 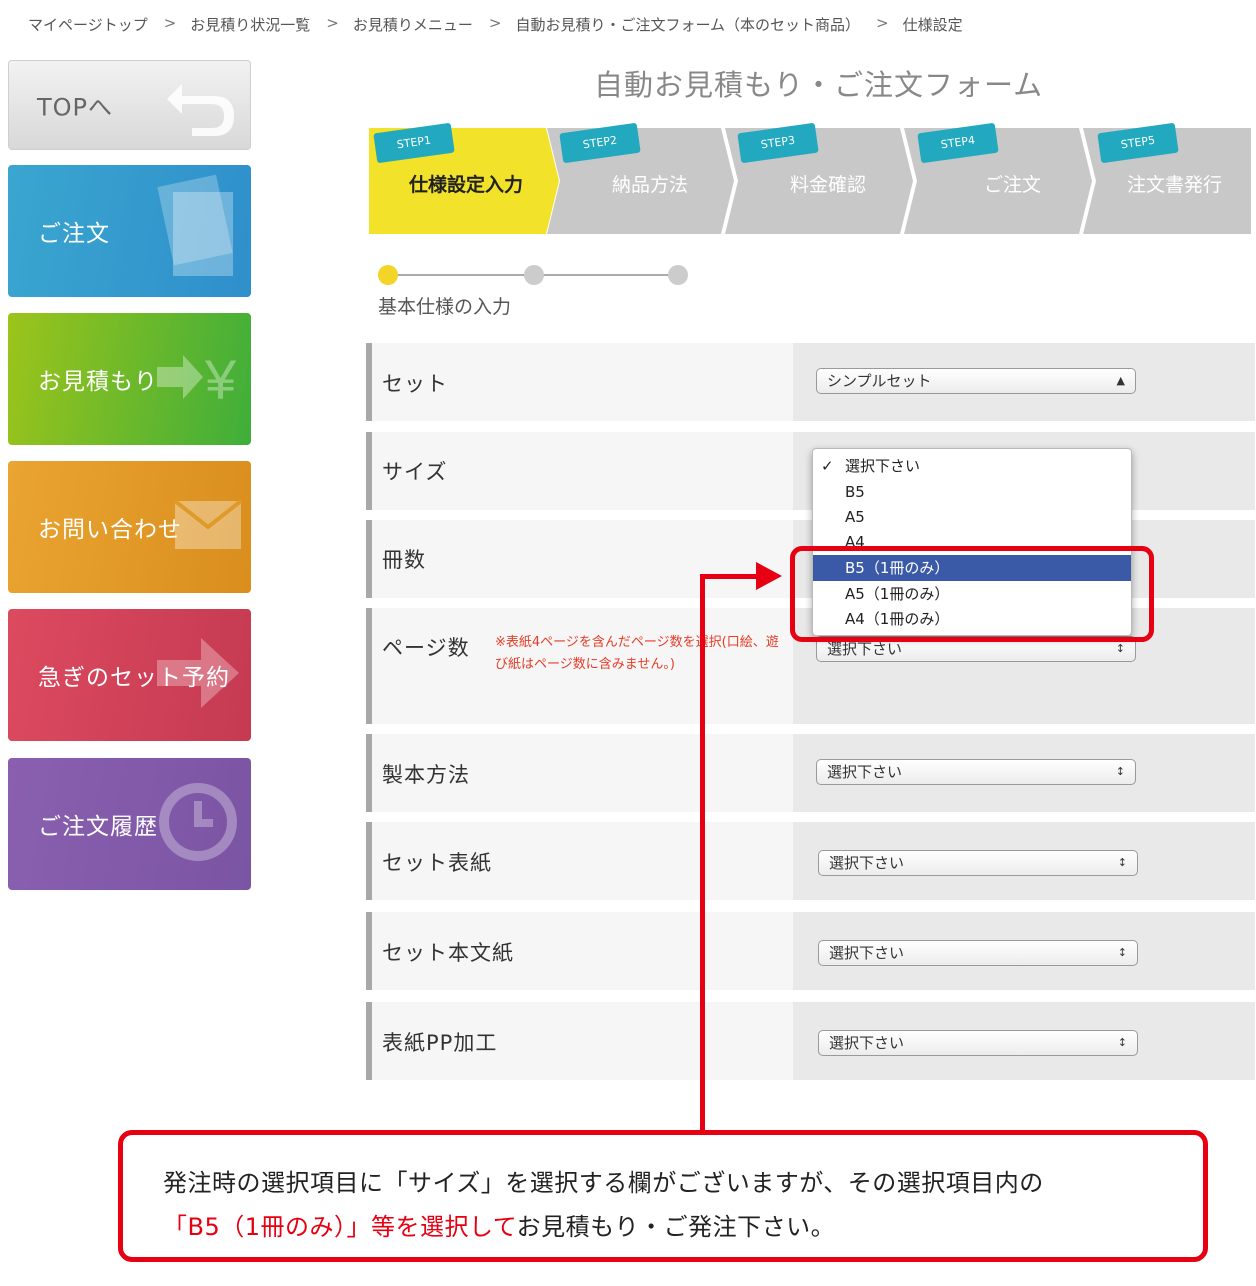 What do you see at coordinates (827, 466) in the screenshot?
I see `check-icon: ✓` at bounding box center [827, 466].